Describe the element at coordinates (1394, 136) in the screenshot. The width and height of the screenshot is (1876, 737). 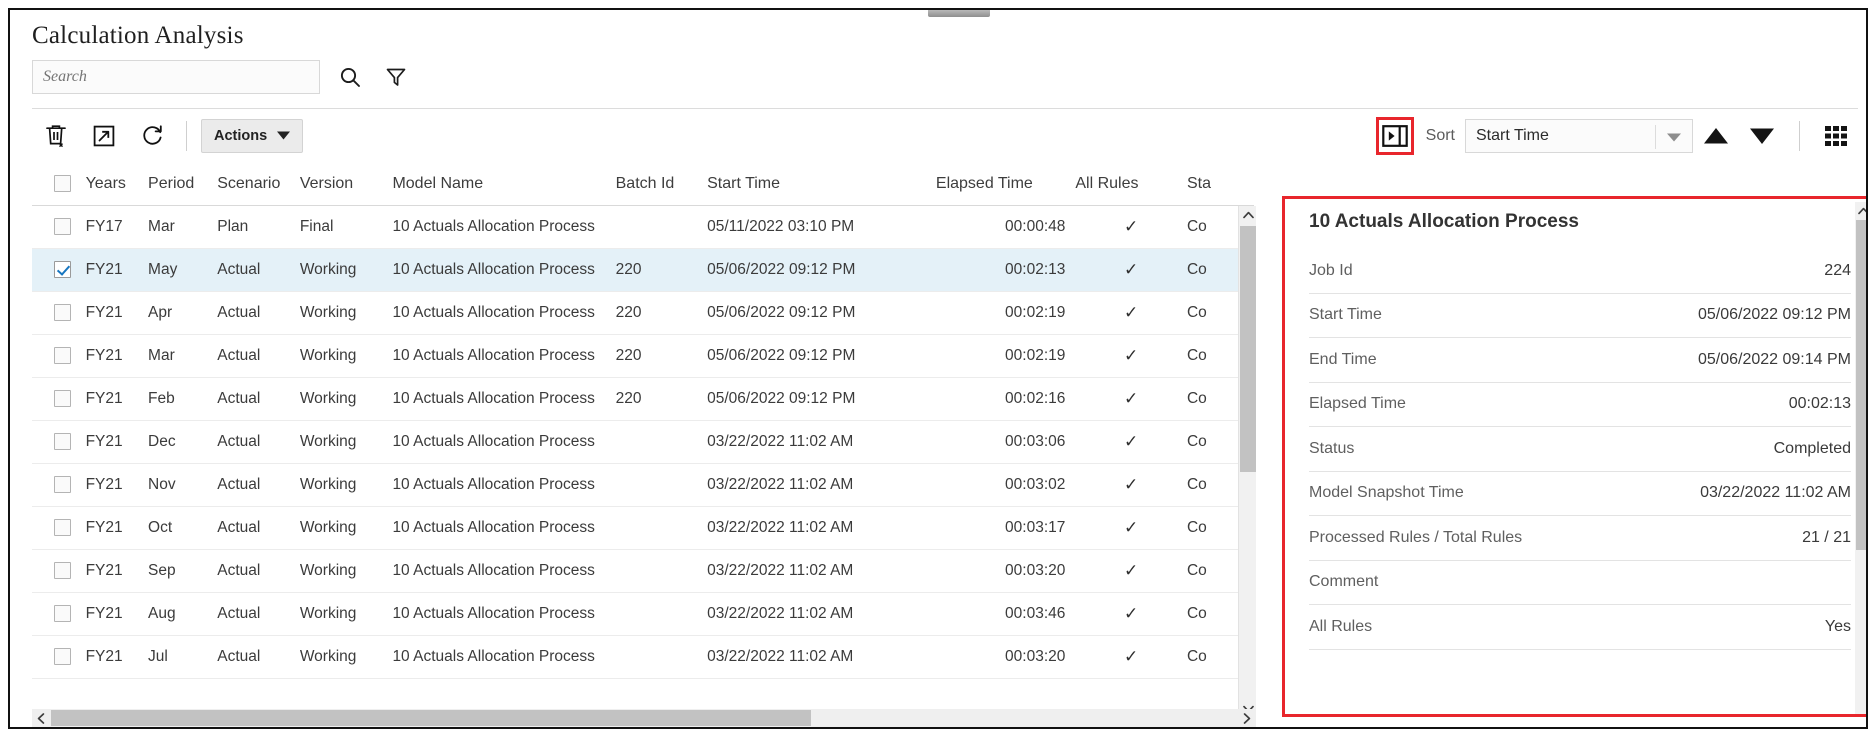
I see `show-detail-panel-button` at that location.